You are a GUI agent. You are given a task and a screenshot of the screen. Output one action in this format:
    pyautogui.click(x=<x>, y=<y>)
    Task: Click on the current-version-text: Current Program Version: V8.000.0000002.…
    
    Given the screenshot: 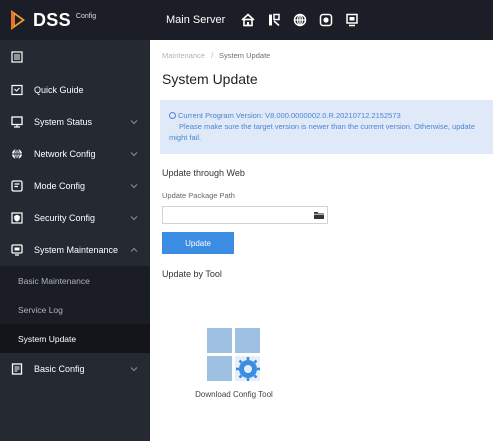 What is the action you would take?
    pyautogui.click(x=289, y=115)
    